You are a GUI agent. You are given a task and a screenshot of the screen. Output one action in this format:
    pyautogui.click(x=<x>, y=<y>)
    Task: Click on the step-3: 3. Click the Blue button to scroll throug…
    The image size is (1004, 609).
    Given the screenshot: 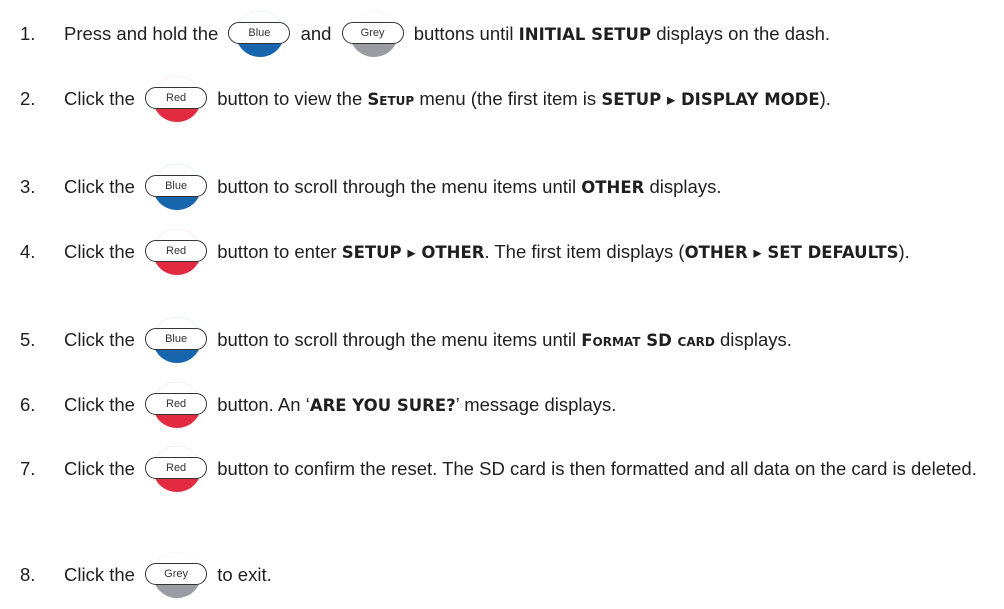 What is the action you would take?
    pyautogui.click(x=508, y=187)
    